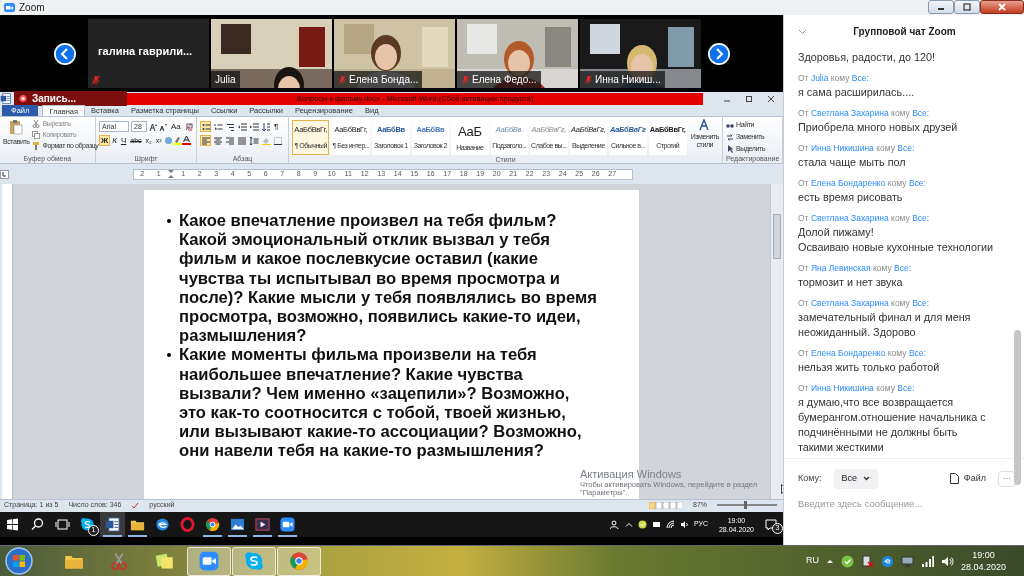  I want to click on message-text: Долой пижаму! Осваиваю новые кухонные технологии, so click(896, 240).